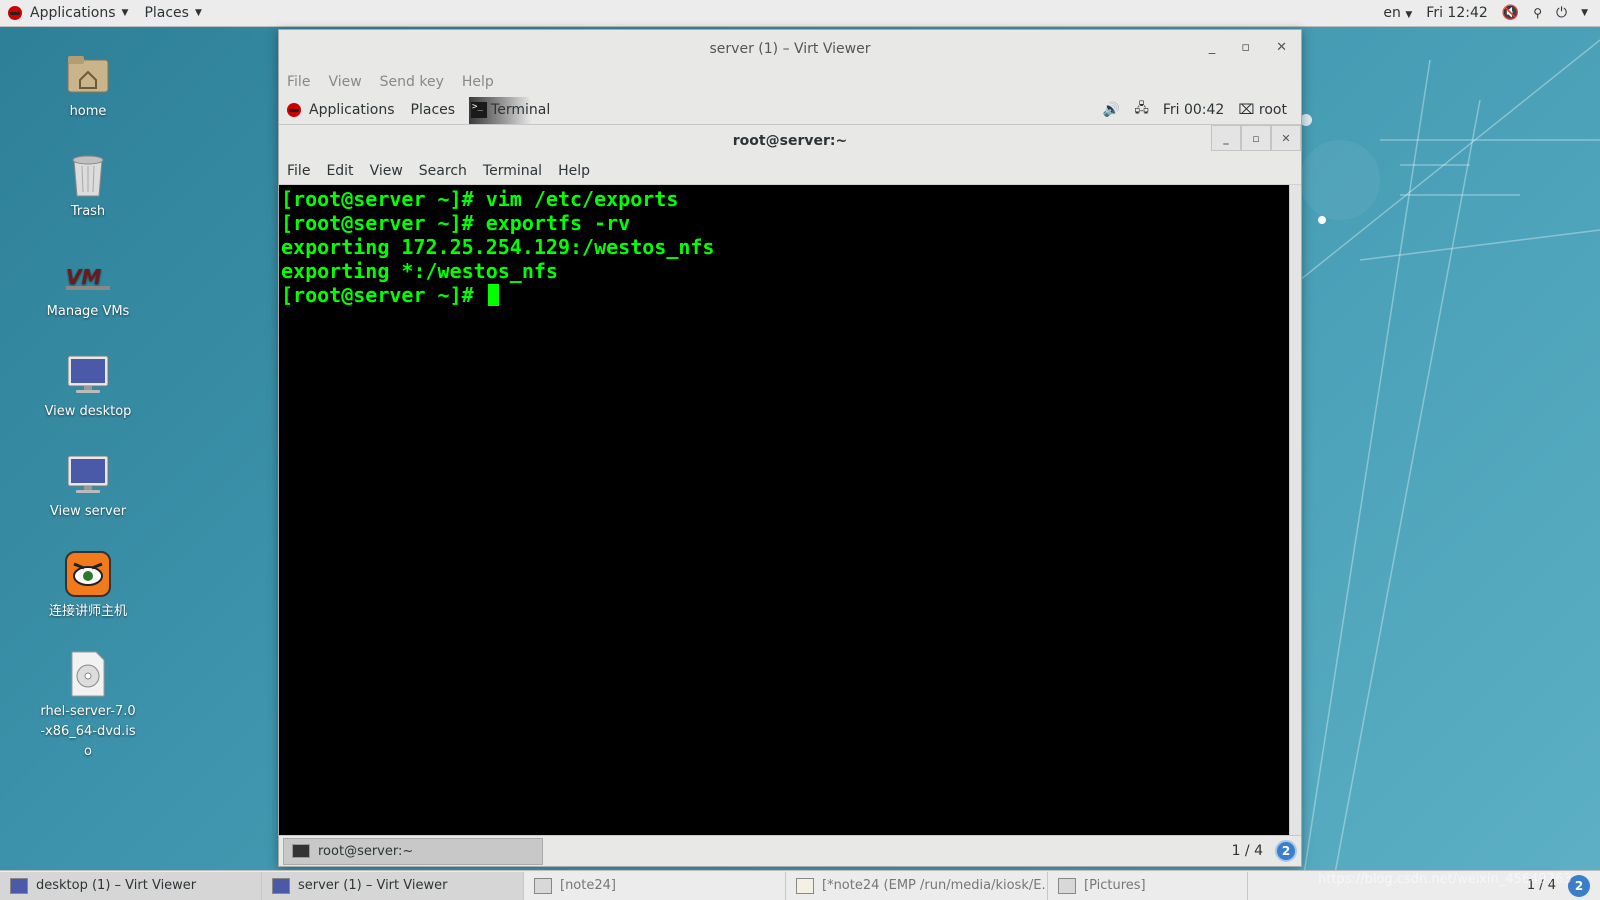 This screenshot has height=900, width=1600. Describe the element at coordinates (493, 295) in the screenshot. I see `text-cursor` at that location.